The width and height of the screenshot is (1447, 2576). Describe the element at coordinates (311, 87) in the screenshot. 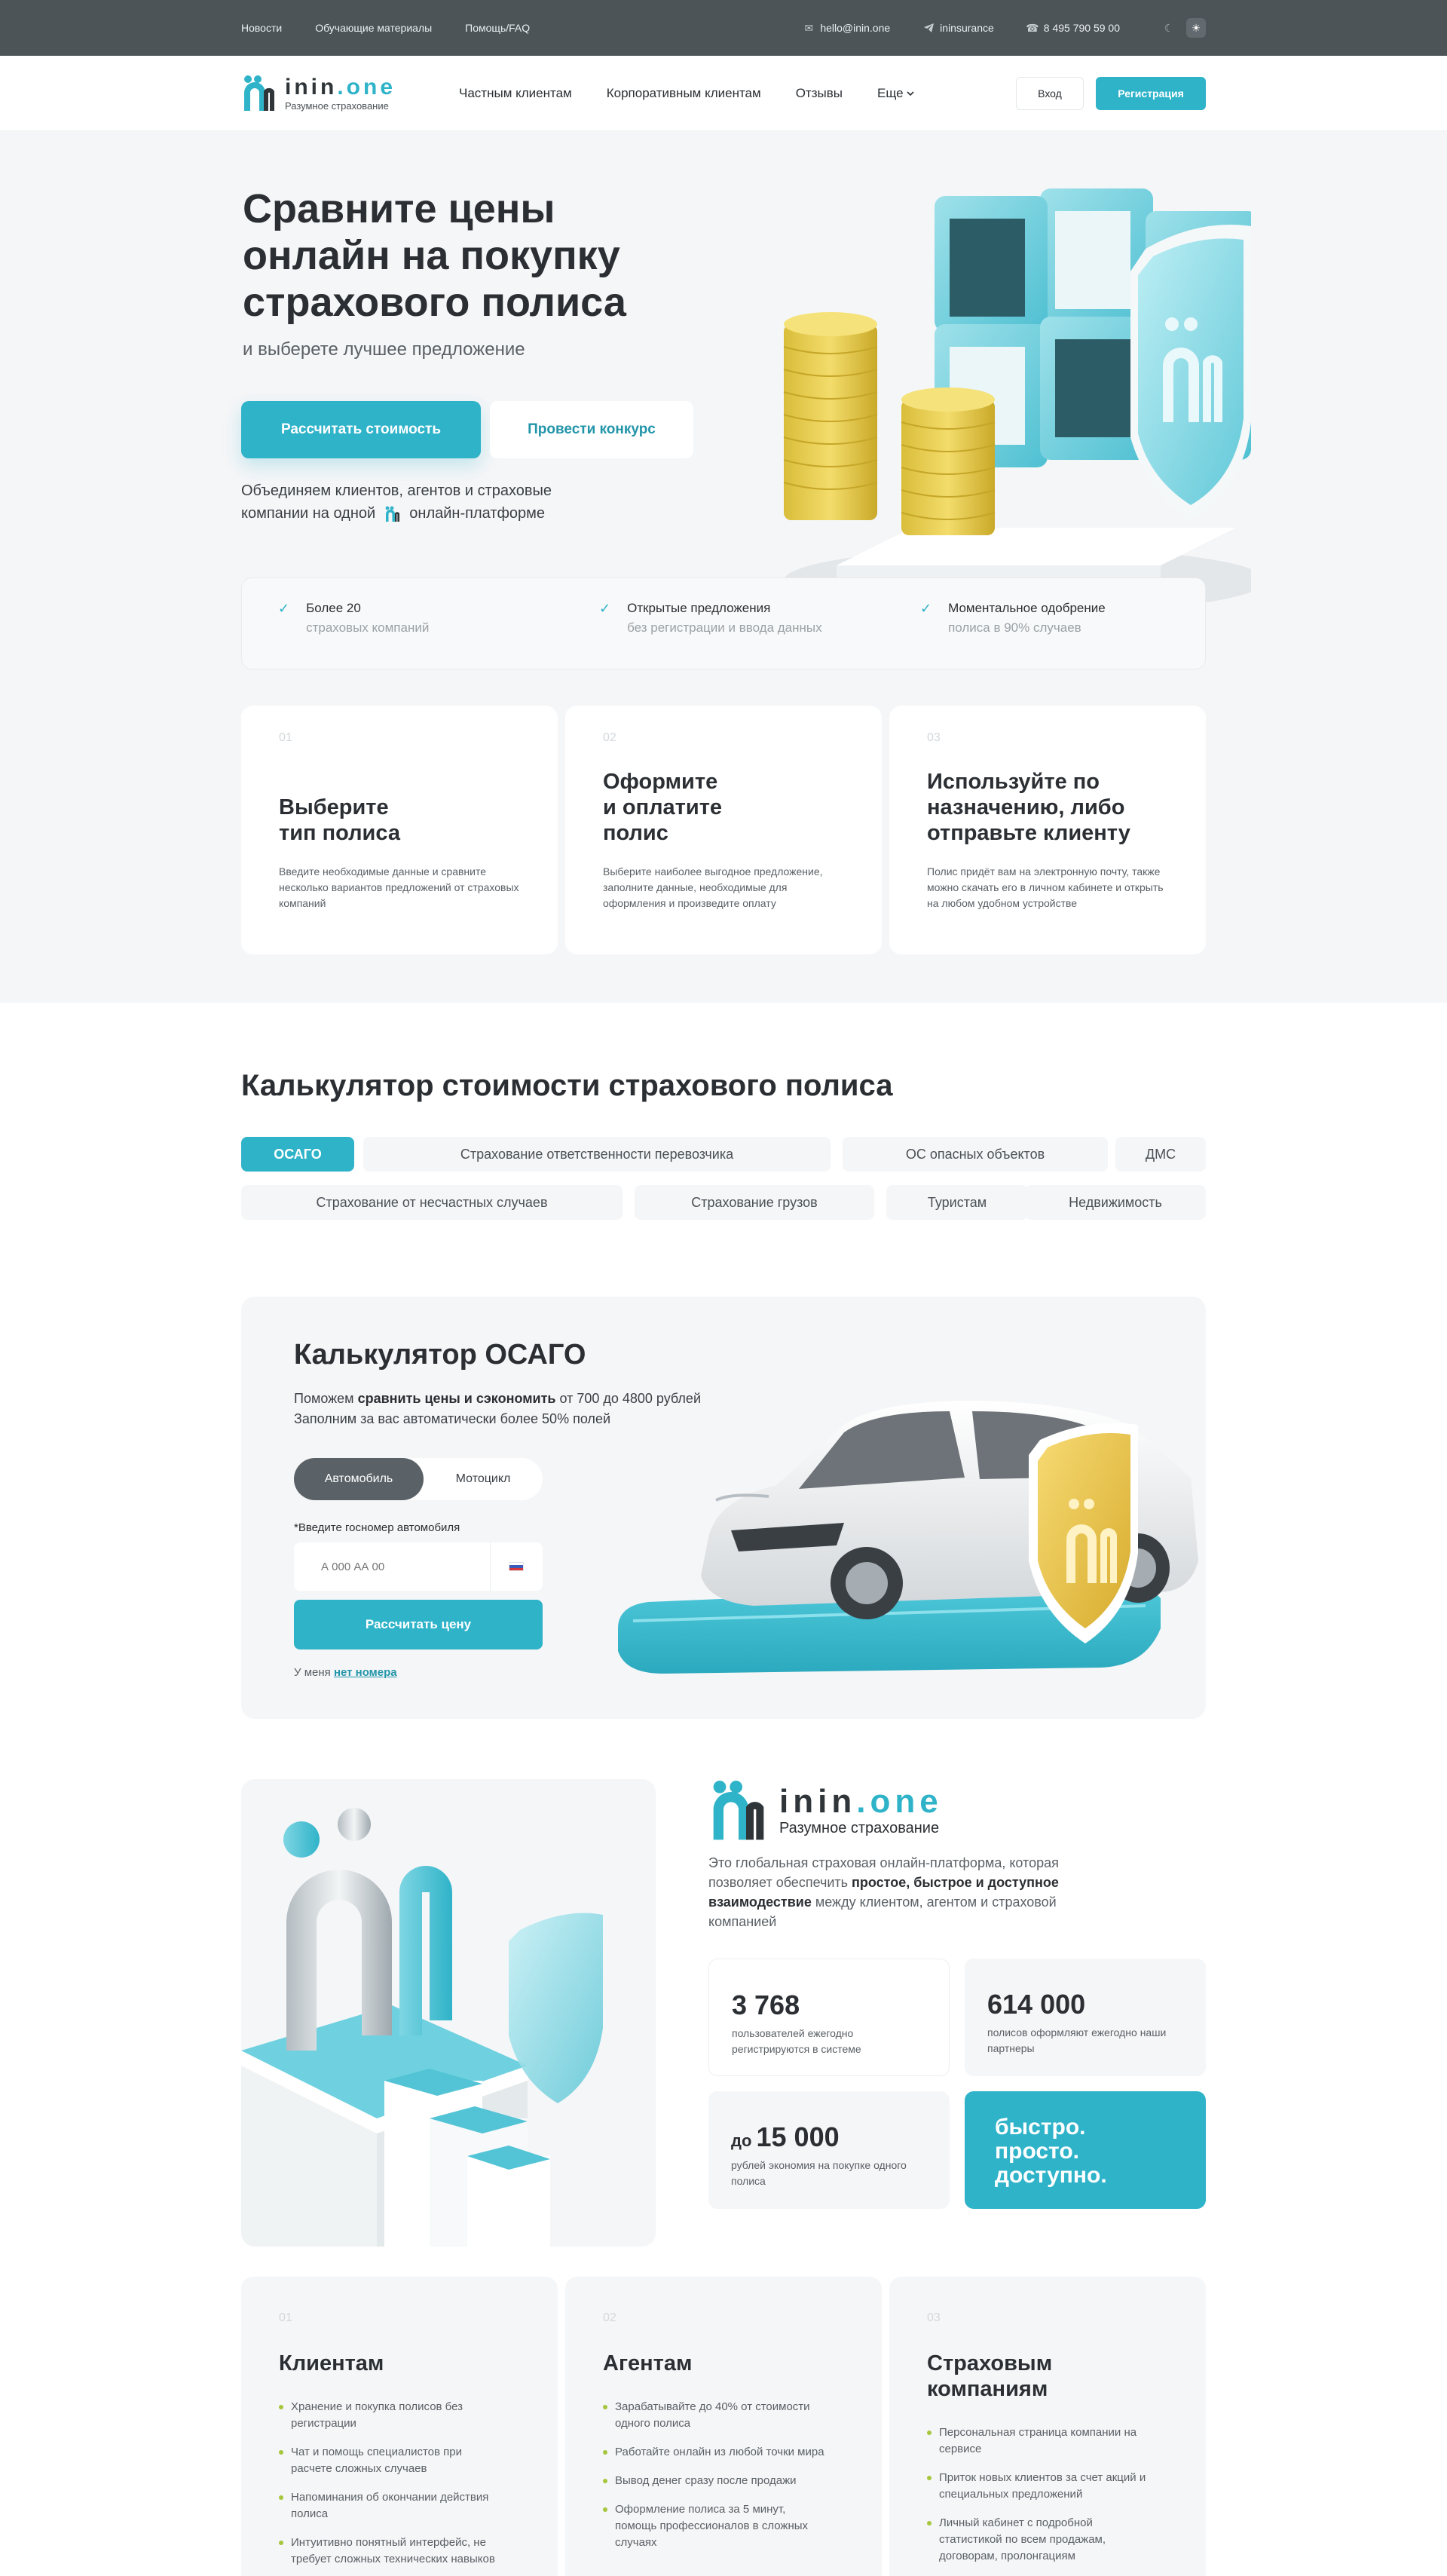

I see `logo-name-main: inin` at that location.